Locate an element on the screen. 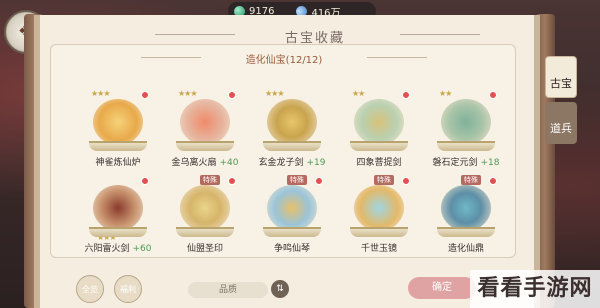 The width and height of the screenshot is (600, 308). section-divider-left is located at coordinates (171, 57).